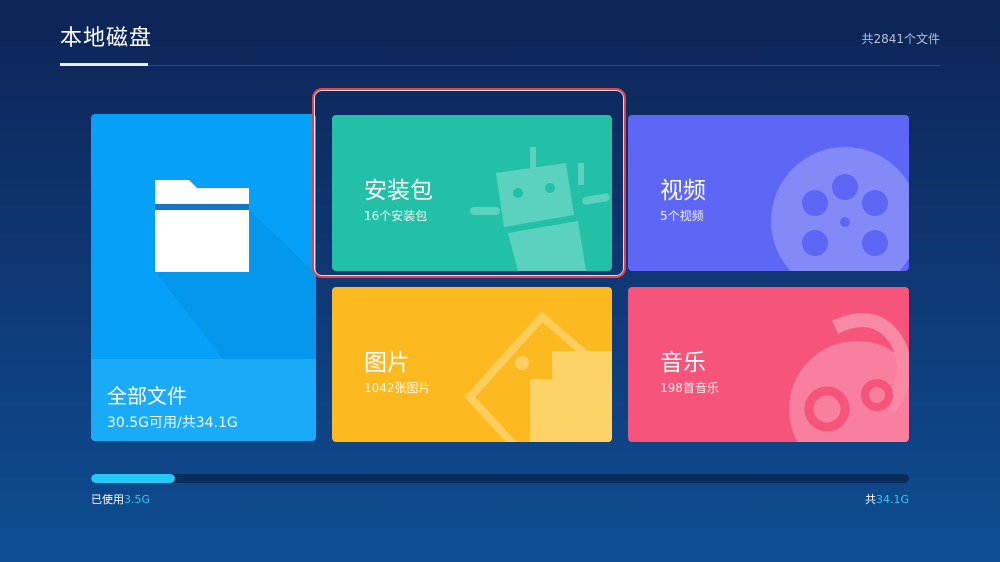  What do you see at coordinates (396, 216) in the screenshot?
I see `apk-count: 16个安装包` at bounding box center [396, 216].